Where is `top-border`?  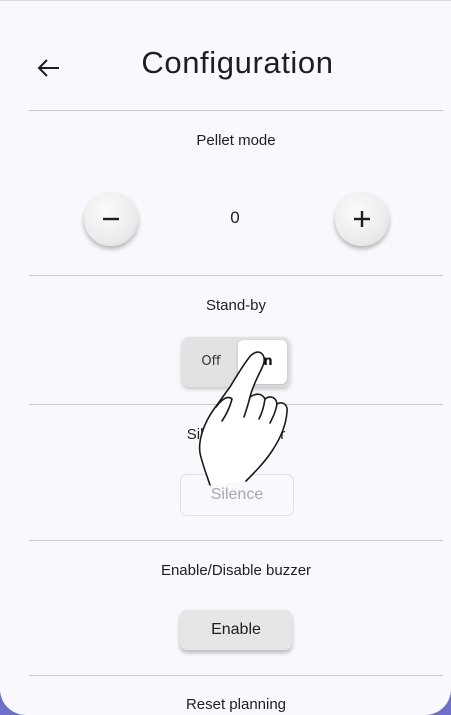 top-border is located at coordinates (225, 0).